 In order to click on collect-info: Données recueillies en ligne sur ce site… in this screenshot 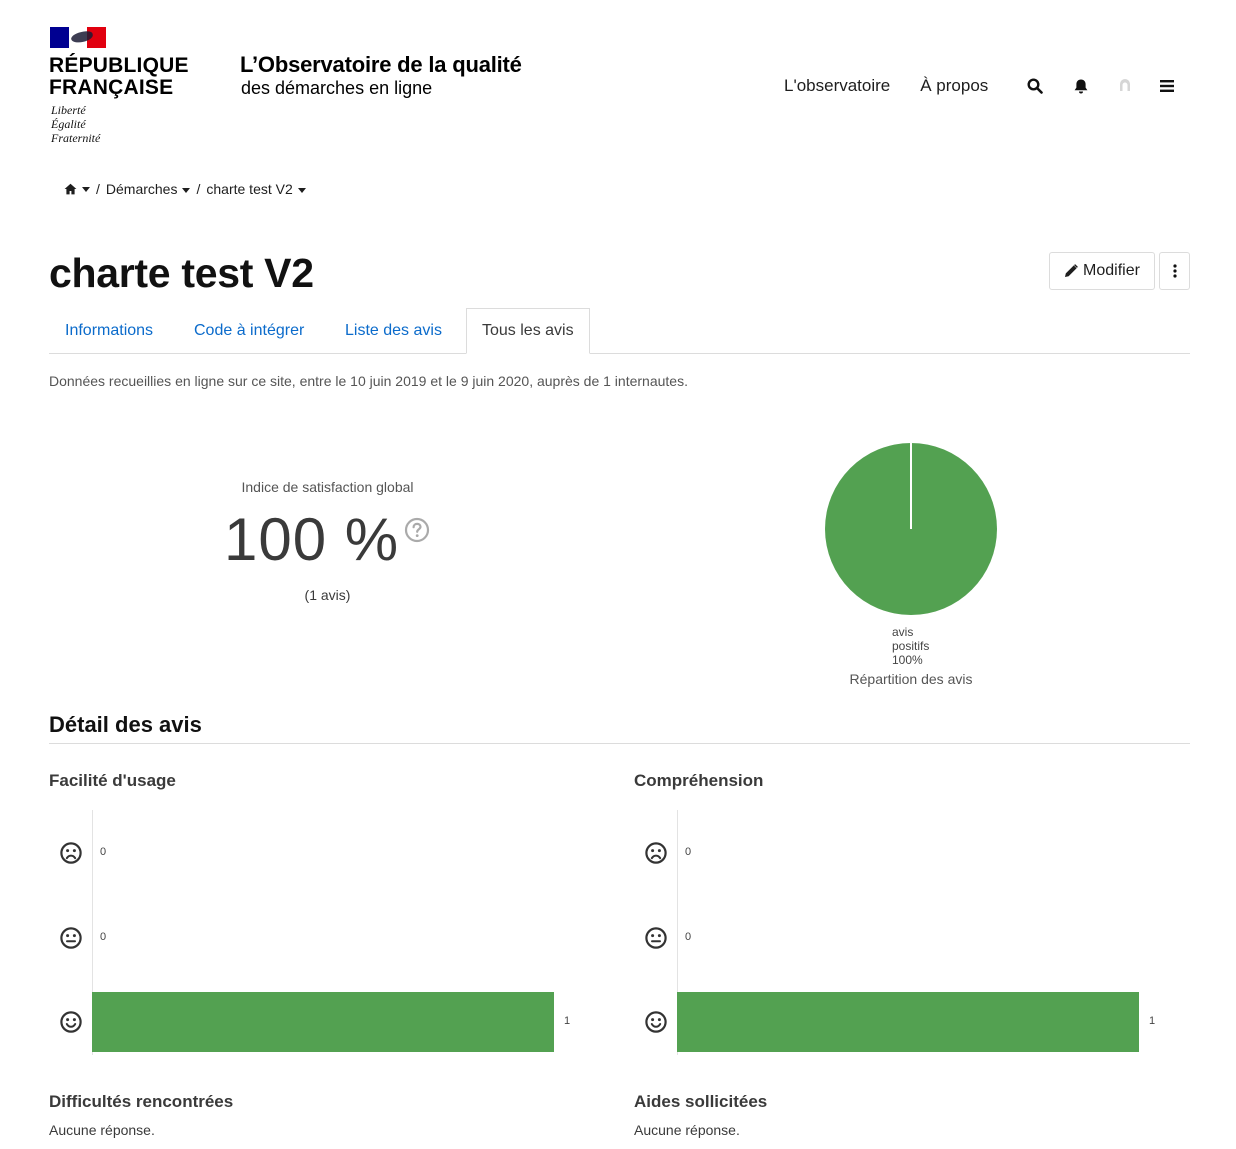, I will do `click(368, 381)`.